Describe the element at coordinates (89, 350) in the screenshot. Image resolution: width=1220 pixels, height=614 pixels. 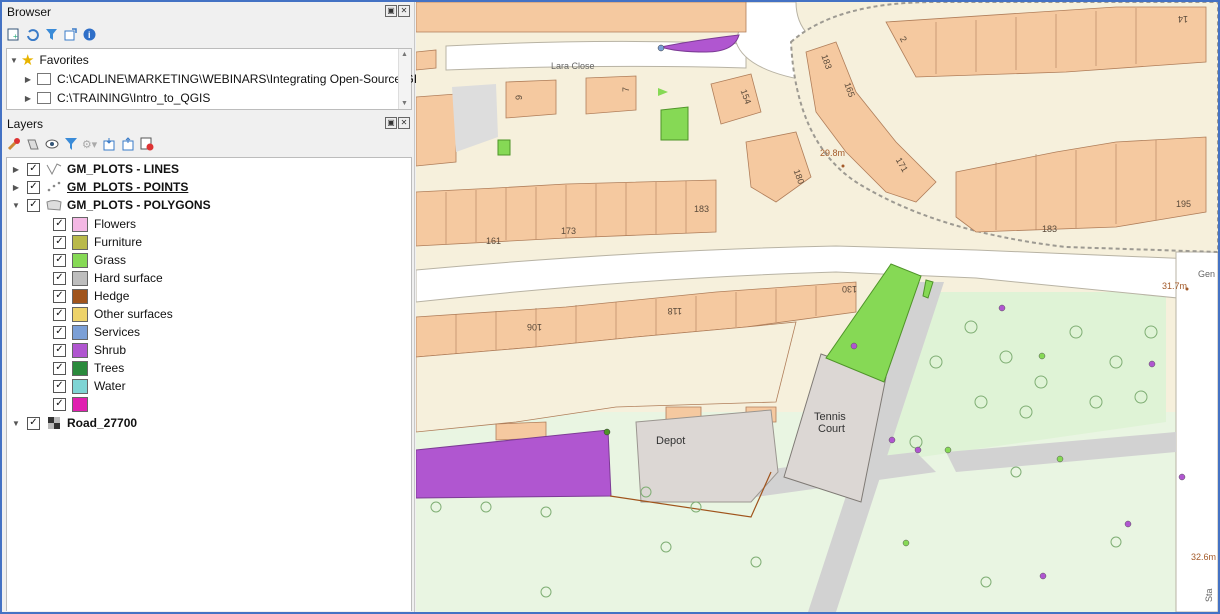
I see `legend-item-shrub: ✓ Shrub` at that location.